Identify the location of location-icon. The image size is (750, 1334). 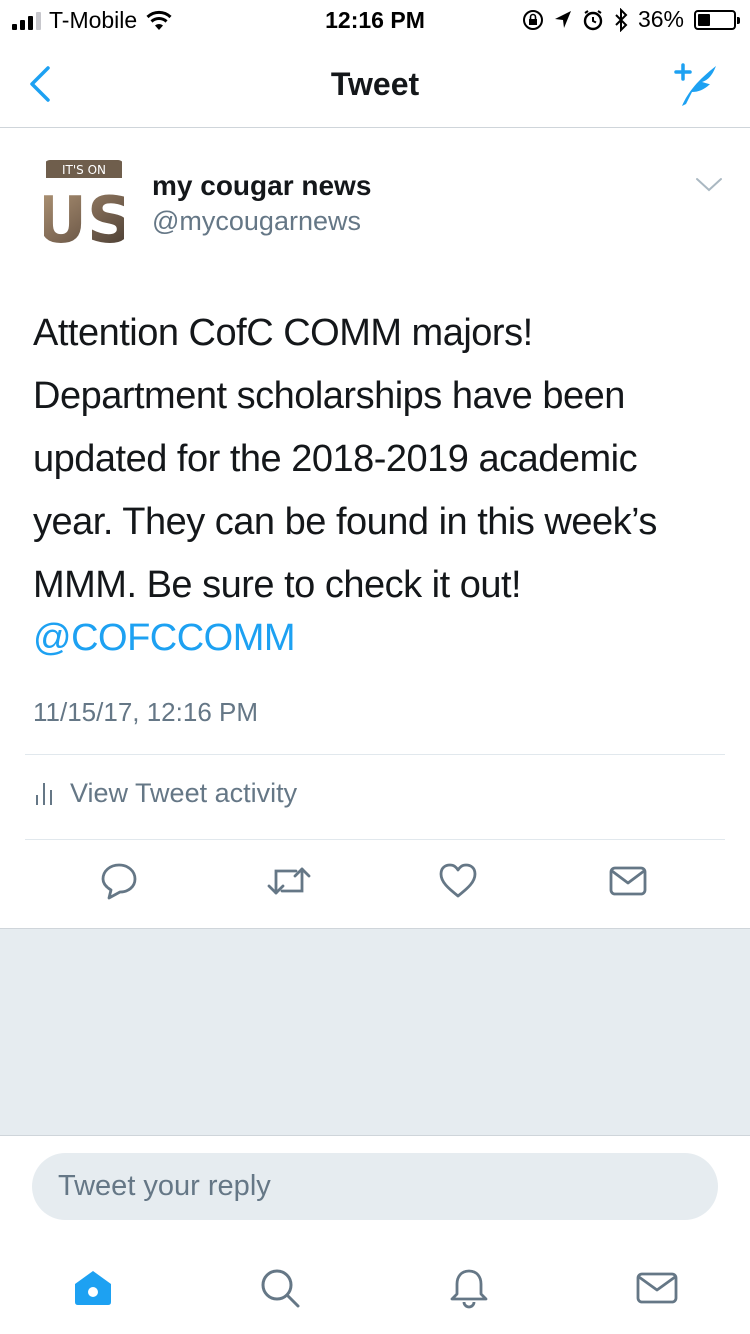
(562, 19).